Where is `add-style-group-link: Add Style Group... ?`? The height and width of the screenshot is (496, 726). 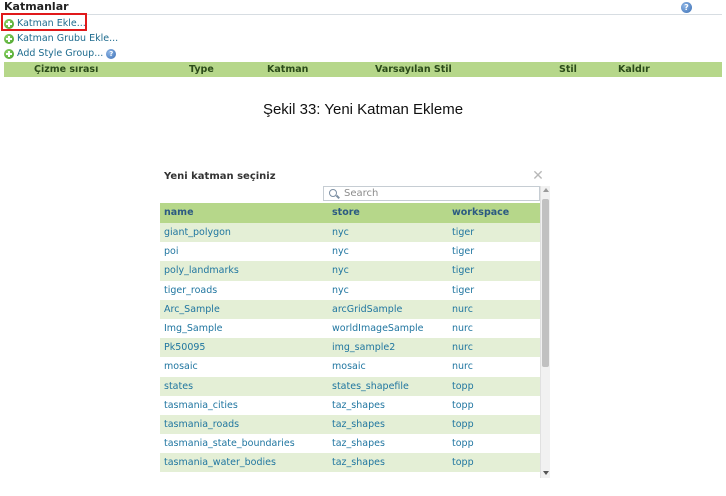 add-style-group-link: Add Style Group... ? is located at coordinates (363, 53).